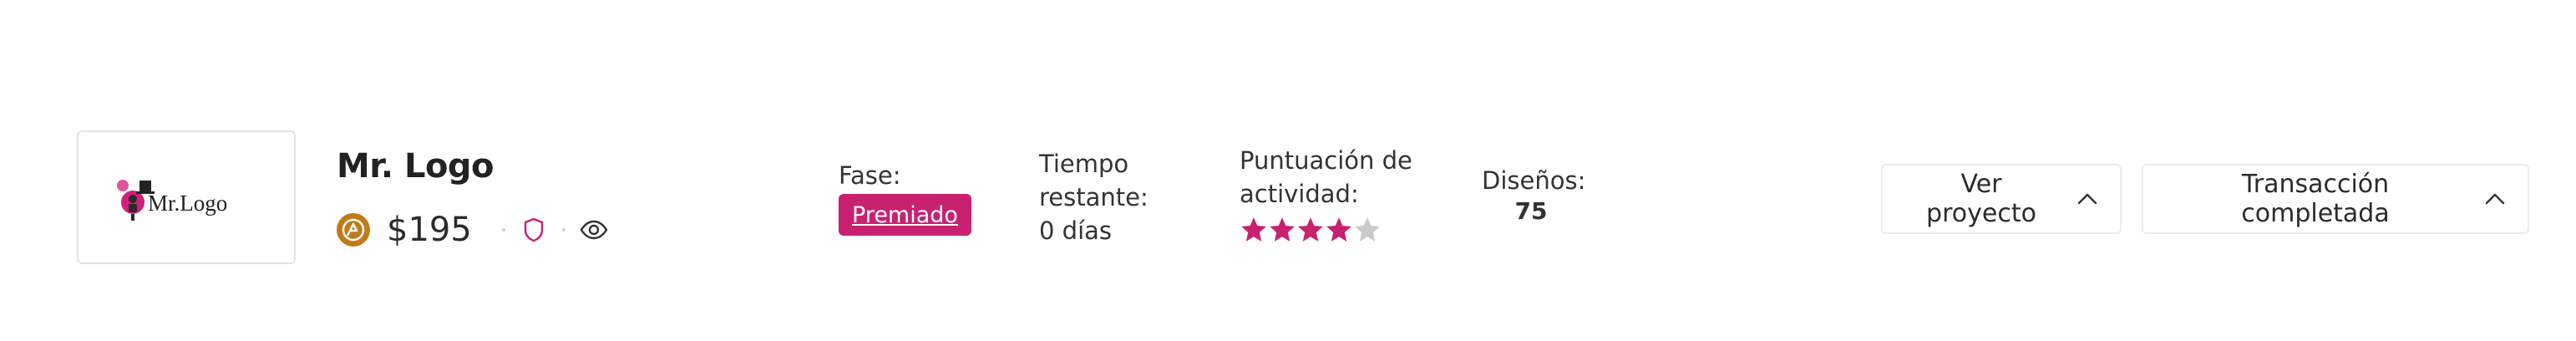  Describe the element at coordinates (534, 230) in the screenshot. I see `shield-icon` at that location.